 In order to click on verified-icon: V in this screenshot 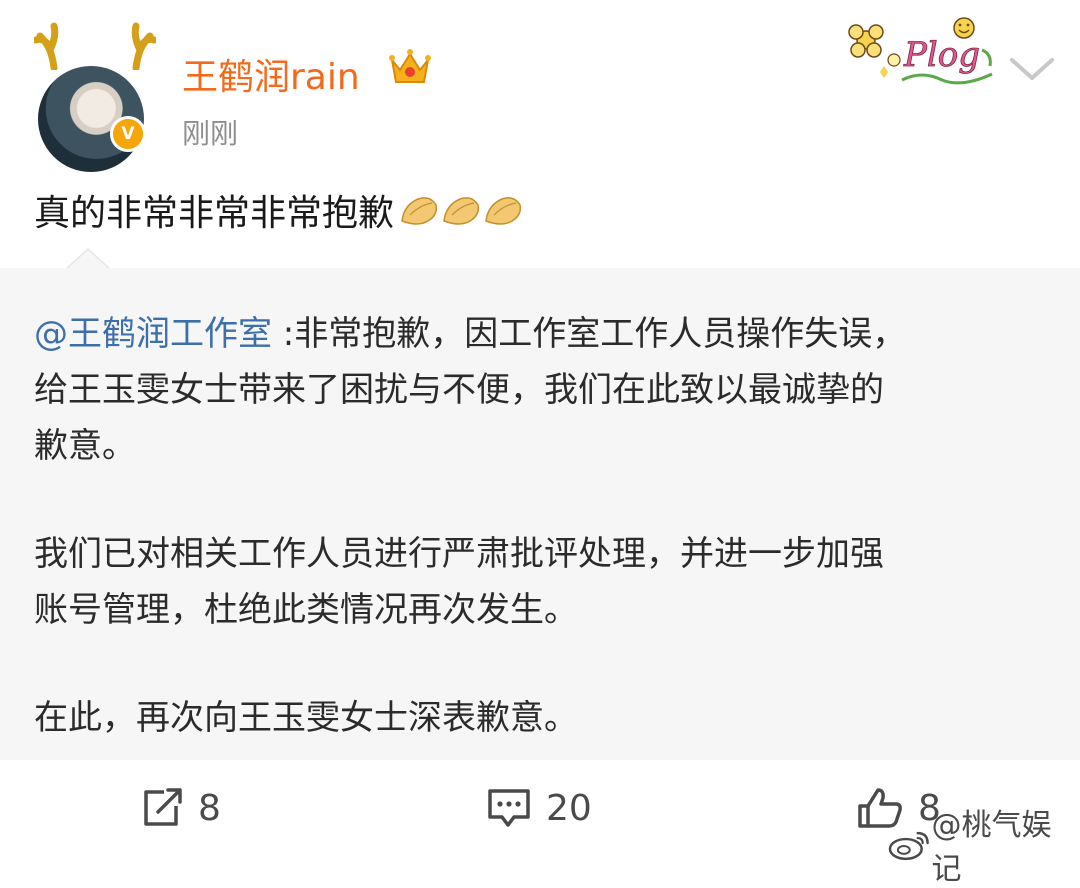, I will do `click(128, 134)`.